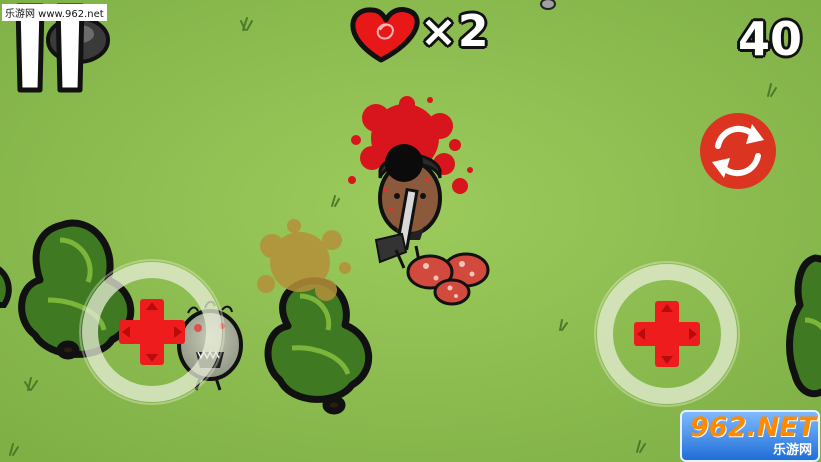 The height and width of the screenshot is (462, 821). I want to click on site-tag: 乐游网 www.962.net, so click(54, 12).